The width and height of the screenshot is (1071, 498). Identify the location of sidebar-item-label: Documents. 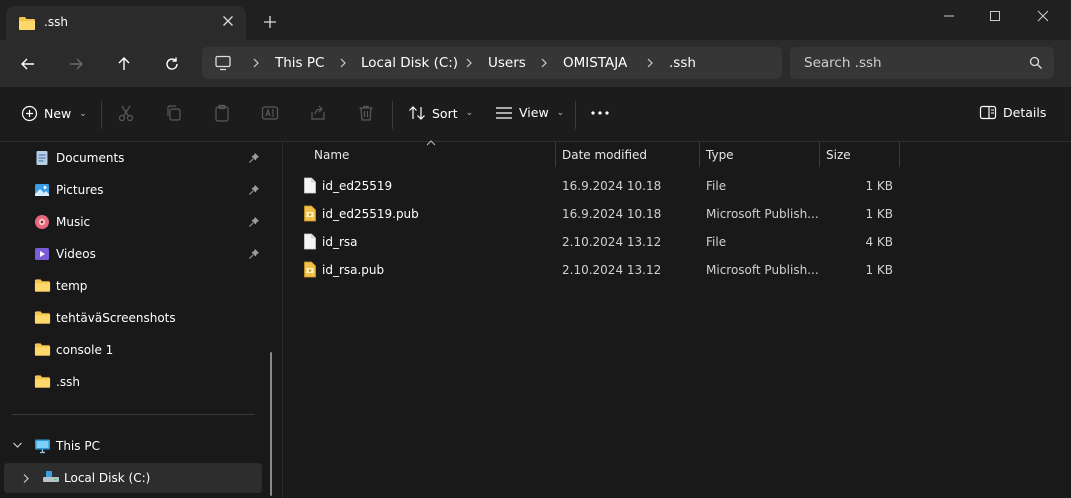
(90, 158).